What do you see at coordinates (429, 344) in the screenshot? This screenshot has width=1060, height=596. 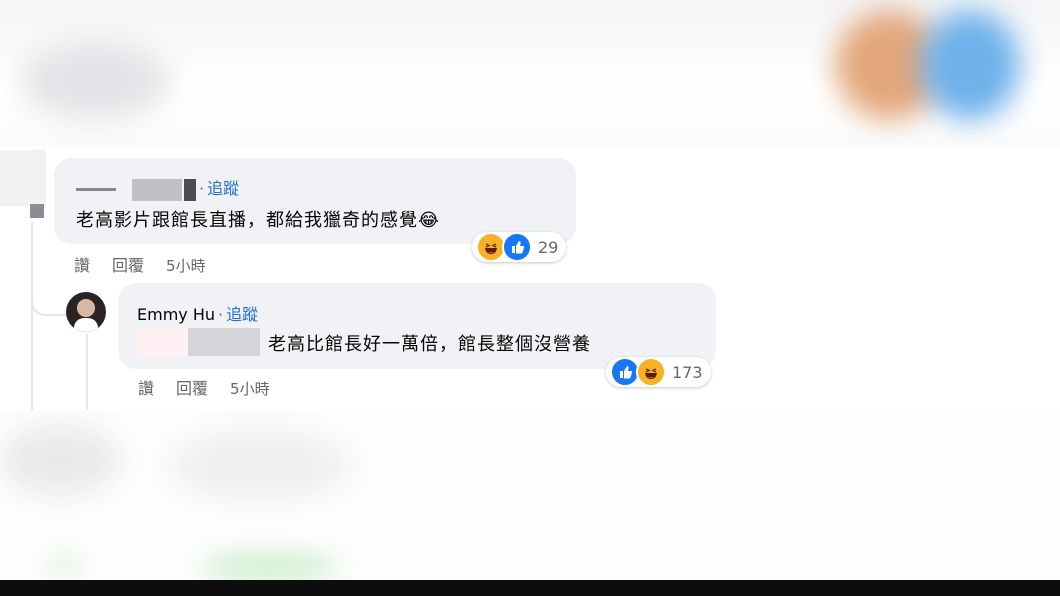 I see `reply-text: 老高比館長好一萬倍，館長整個沒營養` at bounding box center [429, 344].